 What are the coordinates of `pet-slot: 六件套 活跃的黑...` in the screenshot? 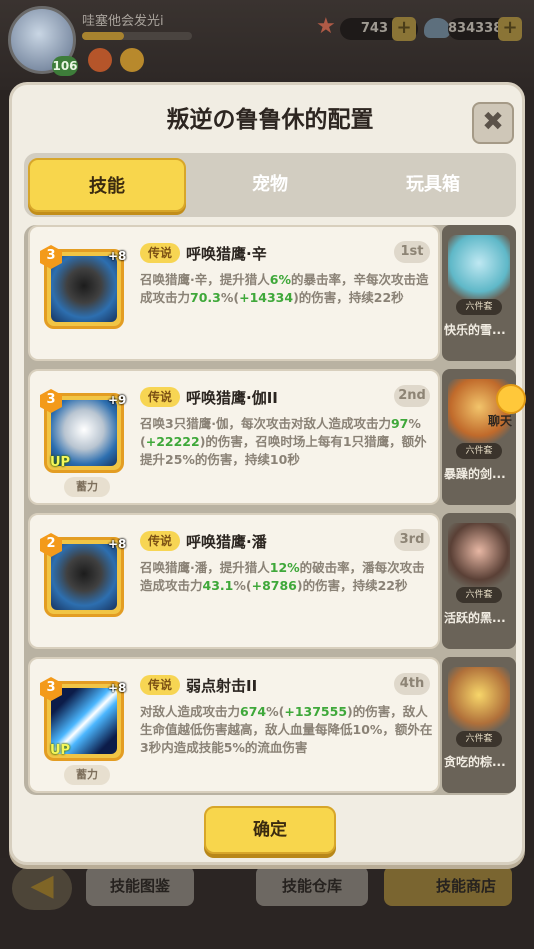 It's located at (479, 581).